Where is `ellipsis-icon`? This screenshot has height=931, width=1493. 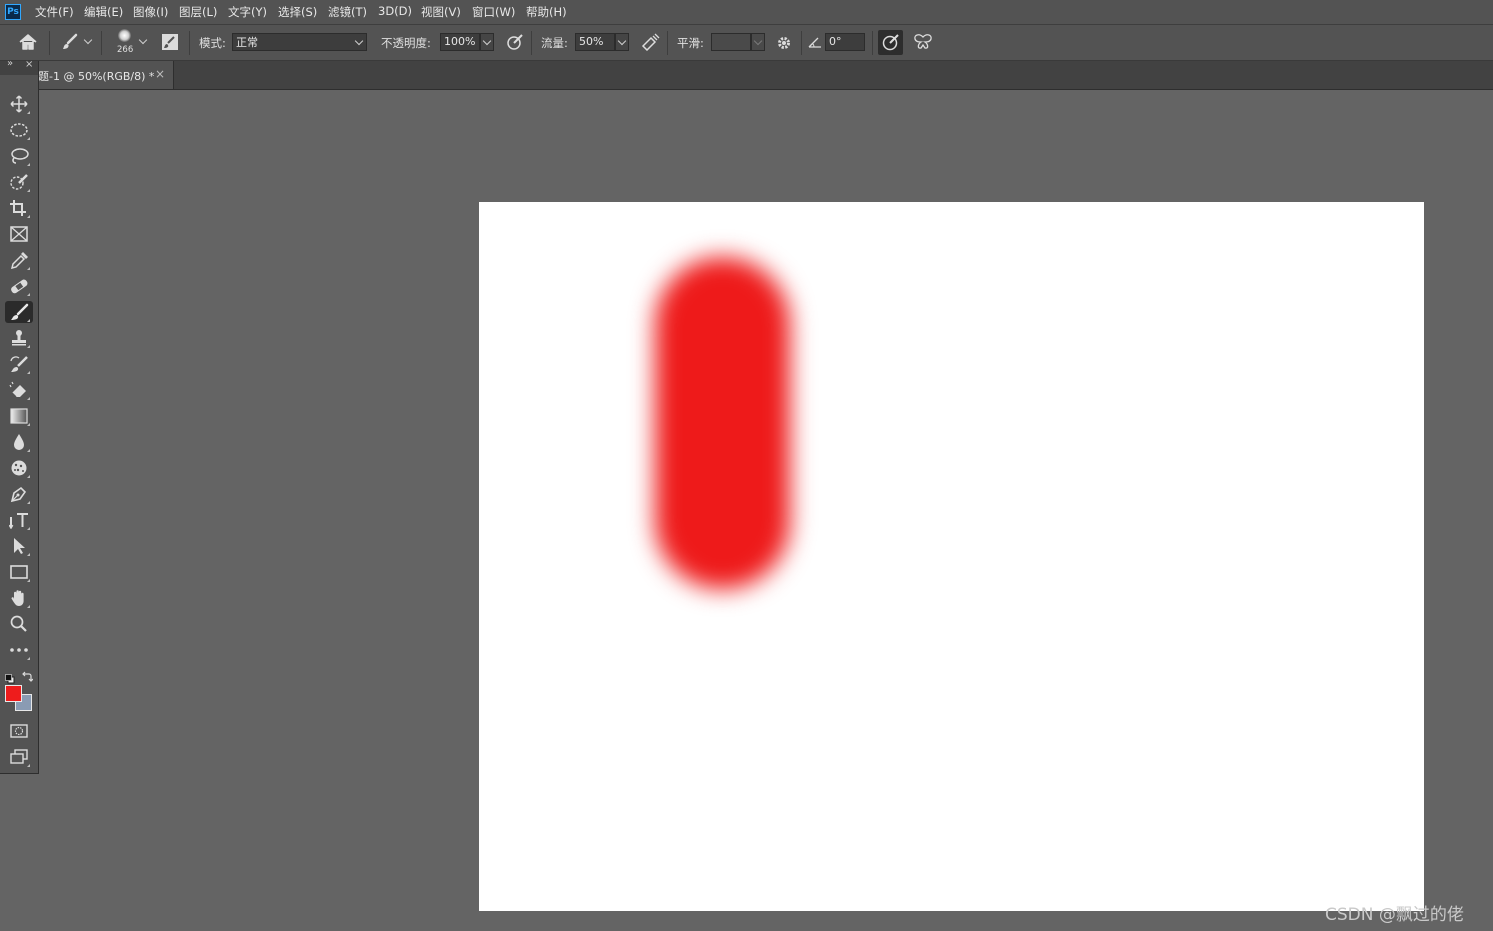
ellipsis-icon is located at coordinates (19, 650).